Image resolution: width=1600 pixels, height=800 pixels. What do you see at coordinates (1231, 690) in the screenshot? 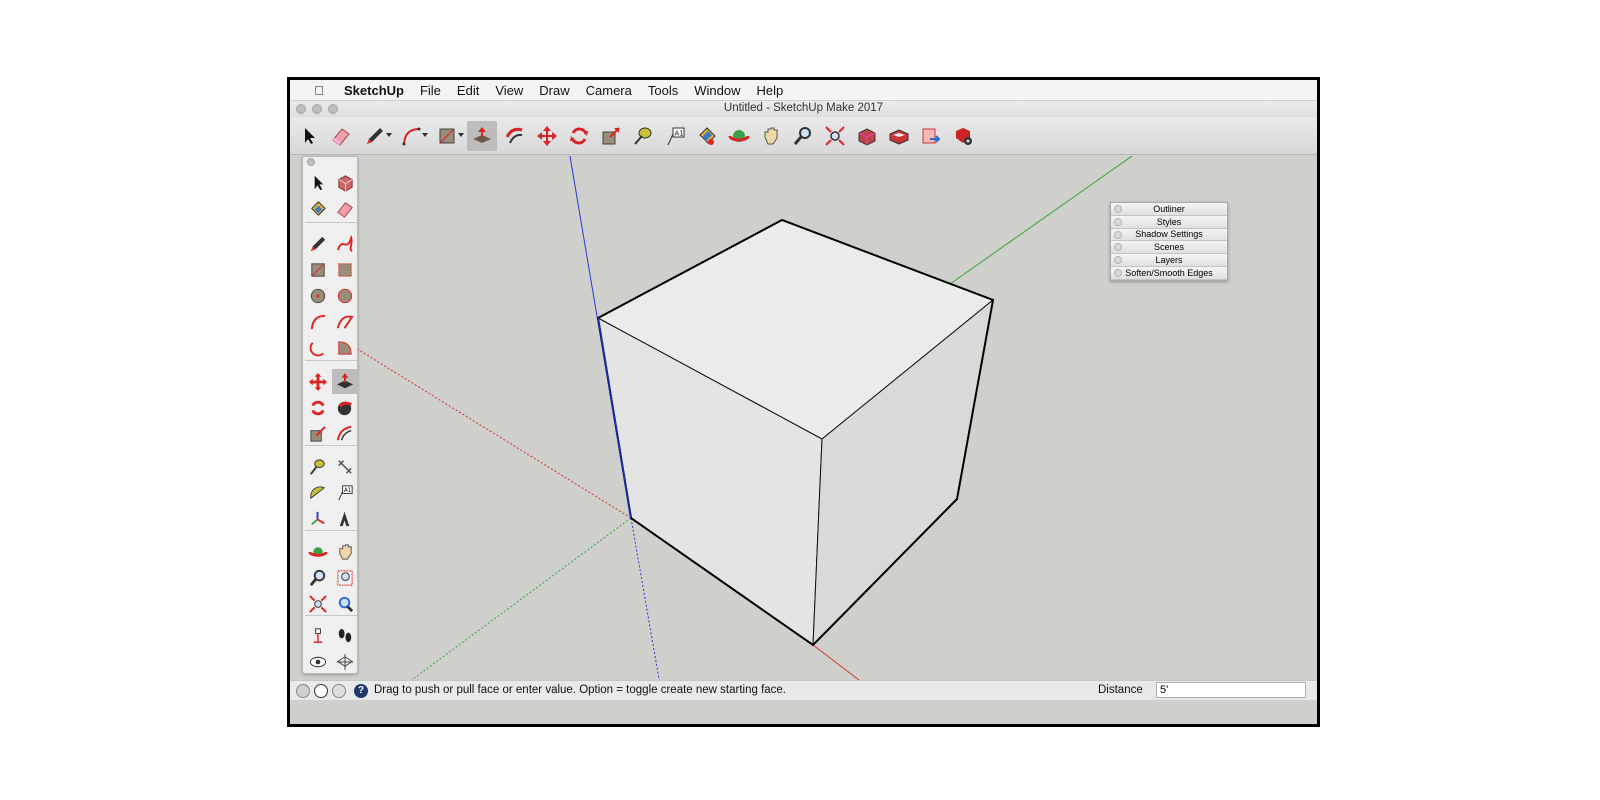
I see `measurements-input` at bounding box center [1231, 690].